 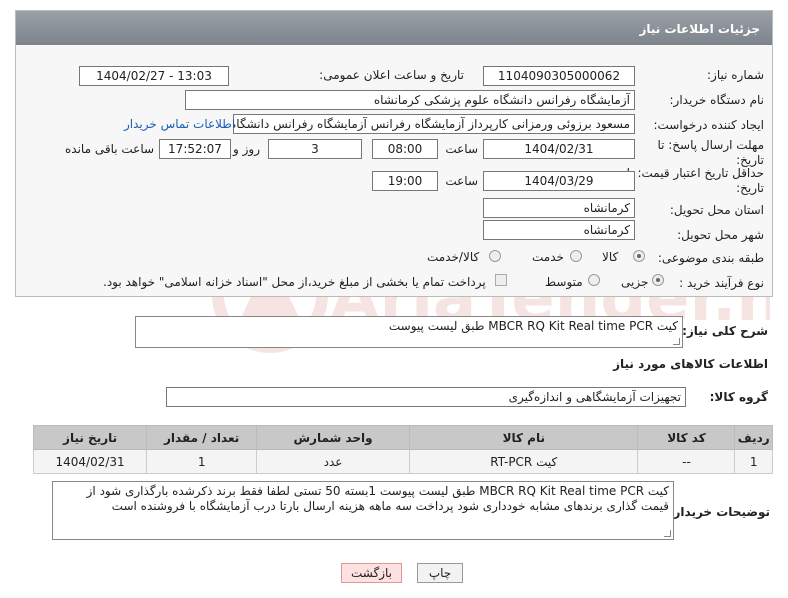 I want to click on cell-qty: 1, so click(x=202, y=461).